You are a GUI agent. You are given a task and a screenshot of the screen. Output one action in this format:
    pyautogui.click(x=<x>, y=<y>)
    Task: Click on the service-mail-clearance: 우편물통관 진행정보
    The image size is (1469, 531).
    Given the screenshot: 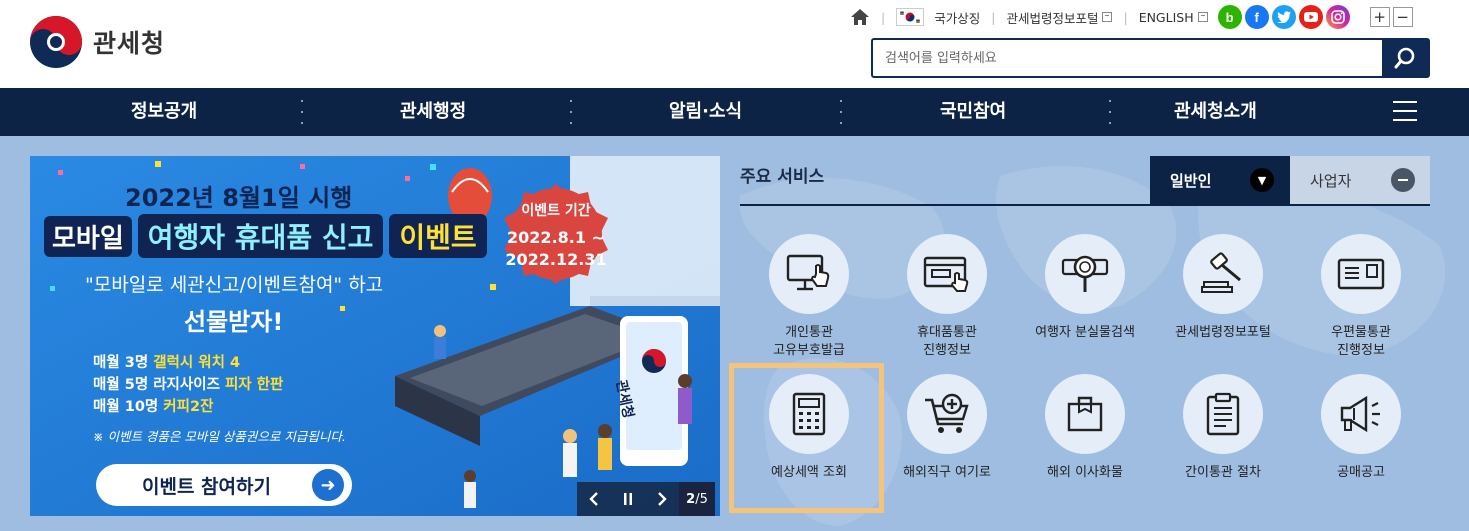 What is the action you would take?
    pyautogui.click(x=1361, y=297)
    